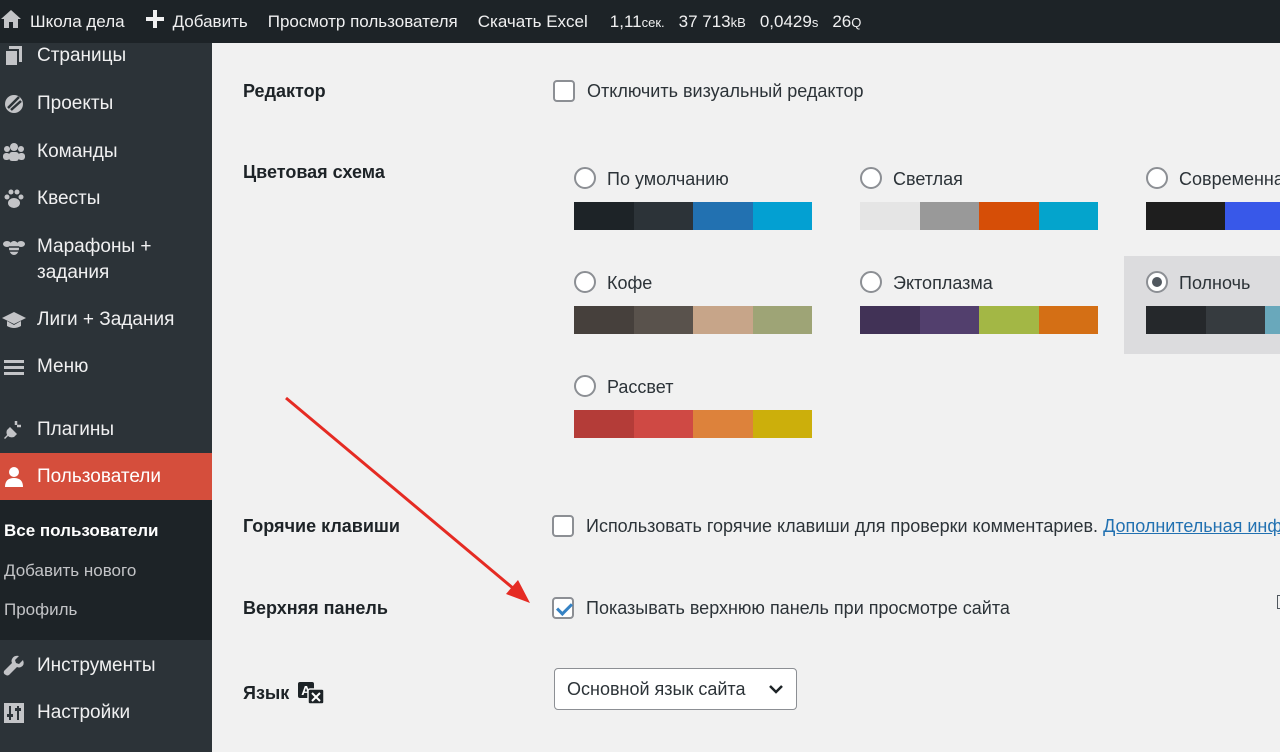 The image size is (1280, 752). I want to click on editor-label: Редактор, so click(284, 91).